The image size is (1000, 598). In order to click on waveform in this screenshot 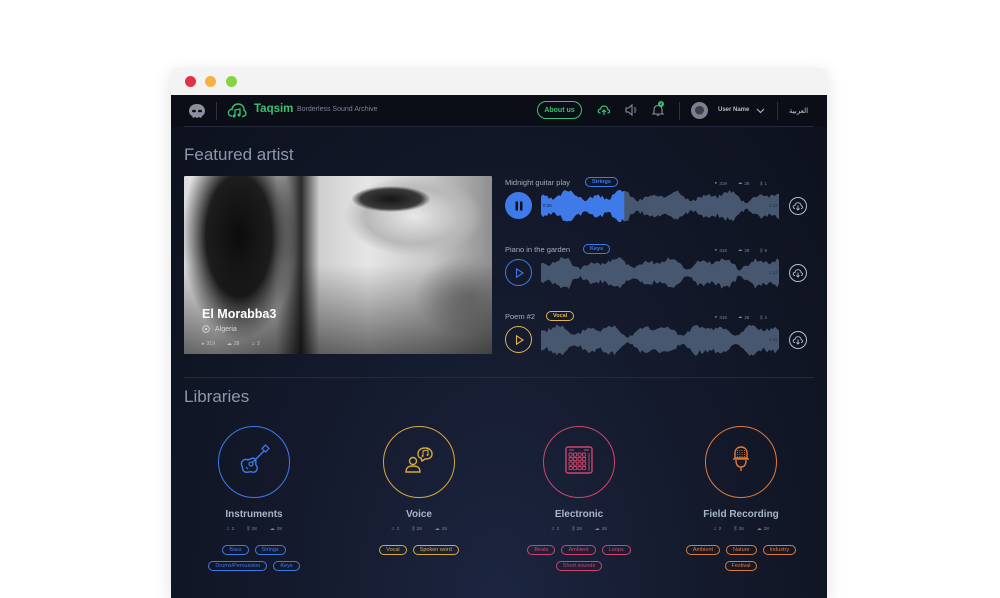, I will do `click(660, 273)`.